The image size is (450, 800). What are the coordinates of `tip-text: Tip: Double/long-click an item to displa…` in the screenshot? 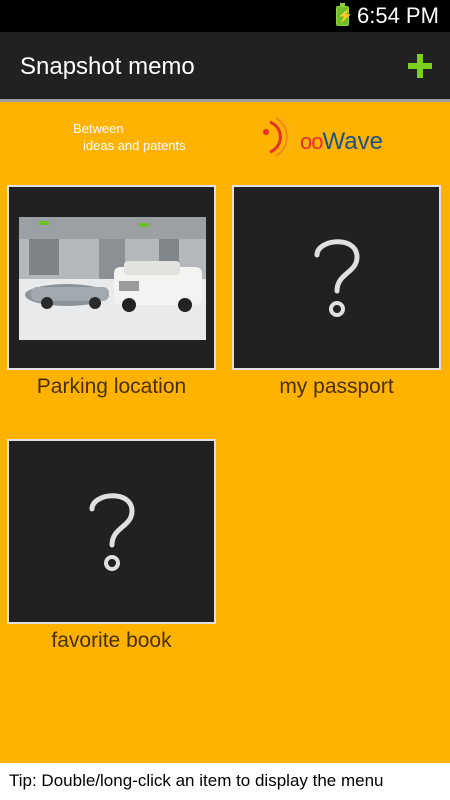 It's located at (196, 780).